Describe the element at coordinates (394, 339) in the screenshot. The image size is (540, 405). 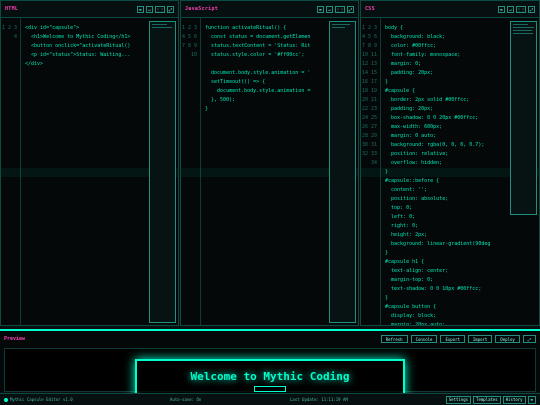
I see `refresh-button: Refresh` at that location.